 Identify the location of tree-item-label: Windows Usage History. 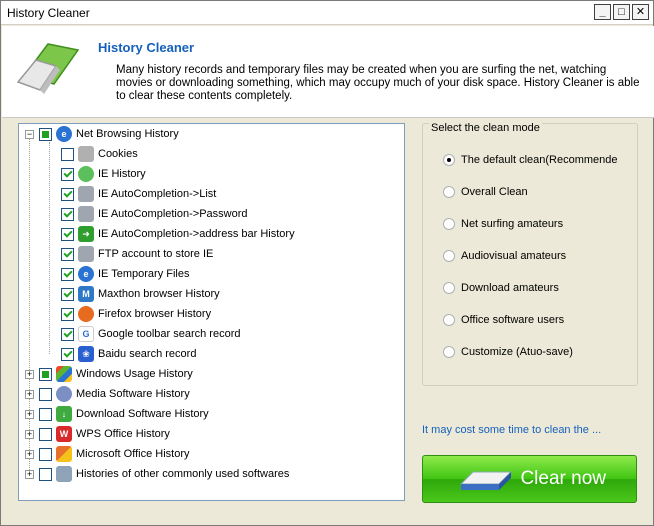
(134, 374).